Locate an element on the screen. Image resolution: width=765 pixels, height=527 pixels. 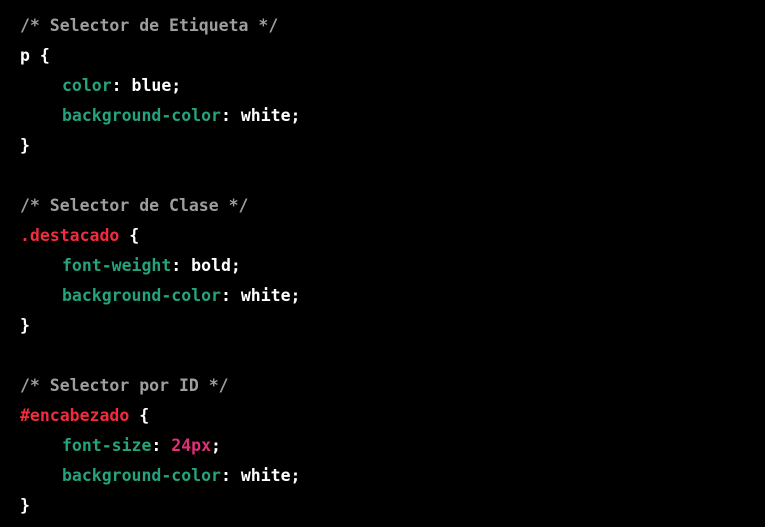
css-value: bold is located at coordinates (211, 265).